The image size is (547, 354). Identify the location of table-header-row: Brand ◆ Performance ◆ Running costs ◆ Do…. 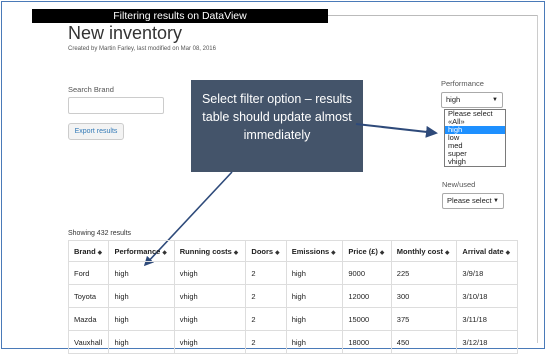
(292, 251).